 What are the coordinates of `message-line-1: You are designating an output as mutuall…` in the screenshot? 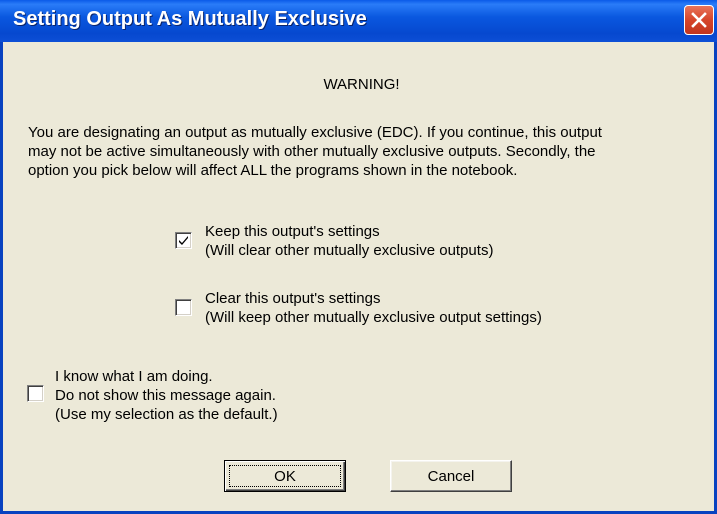 It's located at (315, 132).